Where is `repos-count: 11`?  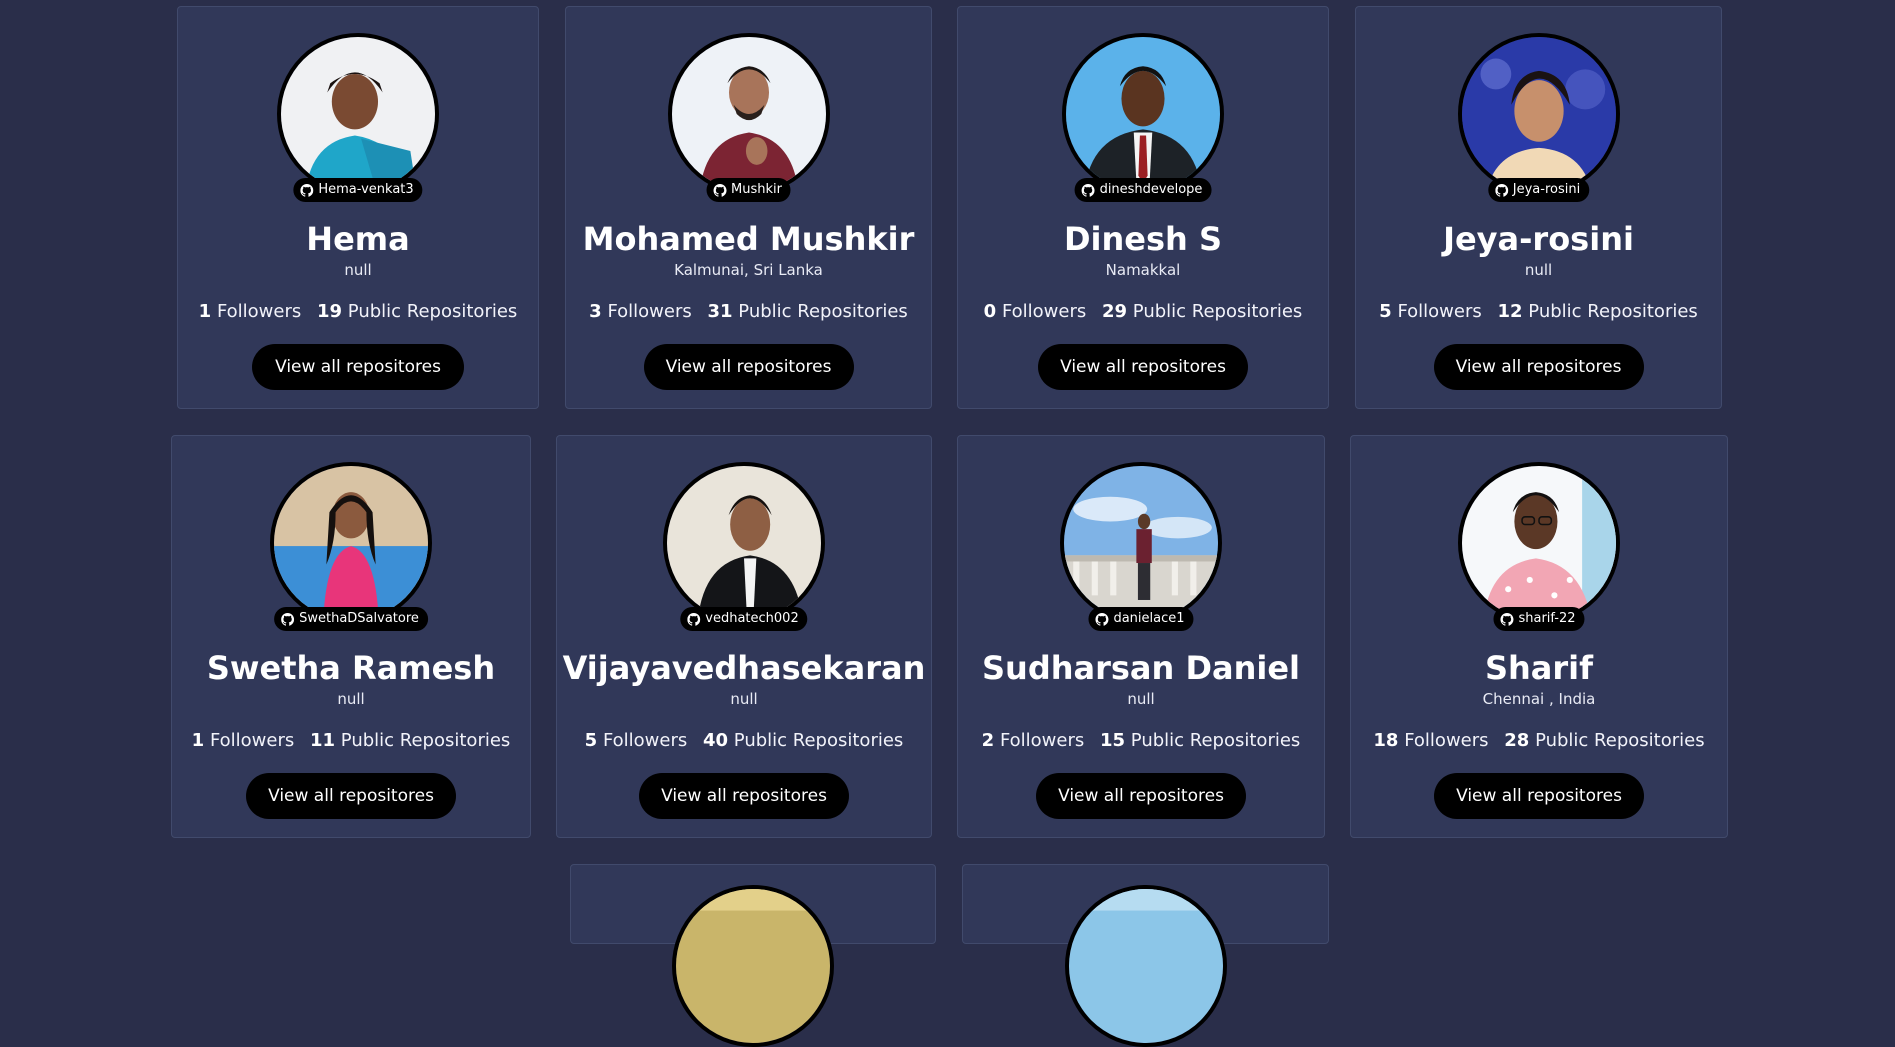 repos-count: 11 is located at coordinates (323, 740).